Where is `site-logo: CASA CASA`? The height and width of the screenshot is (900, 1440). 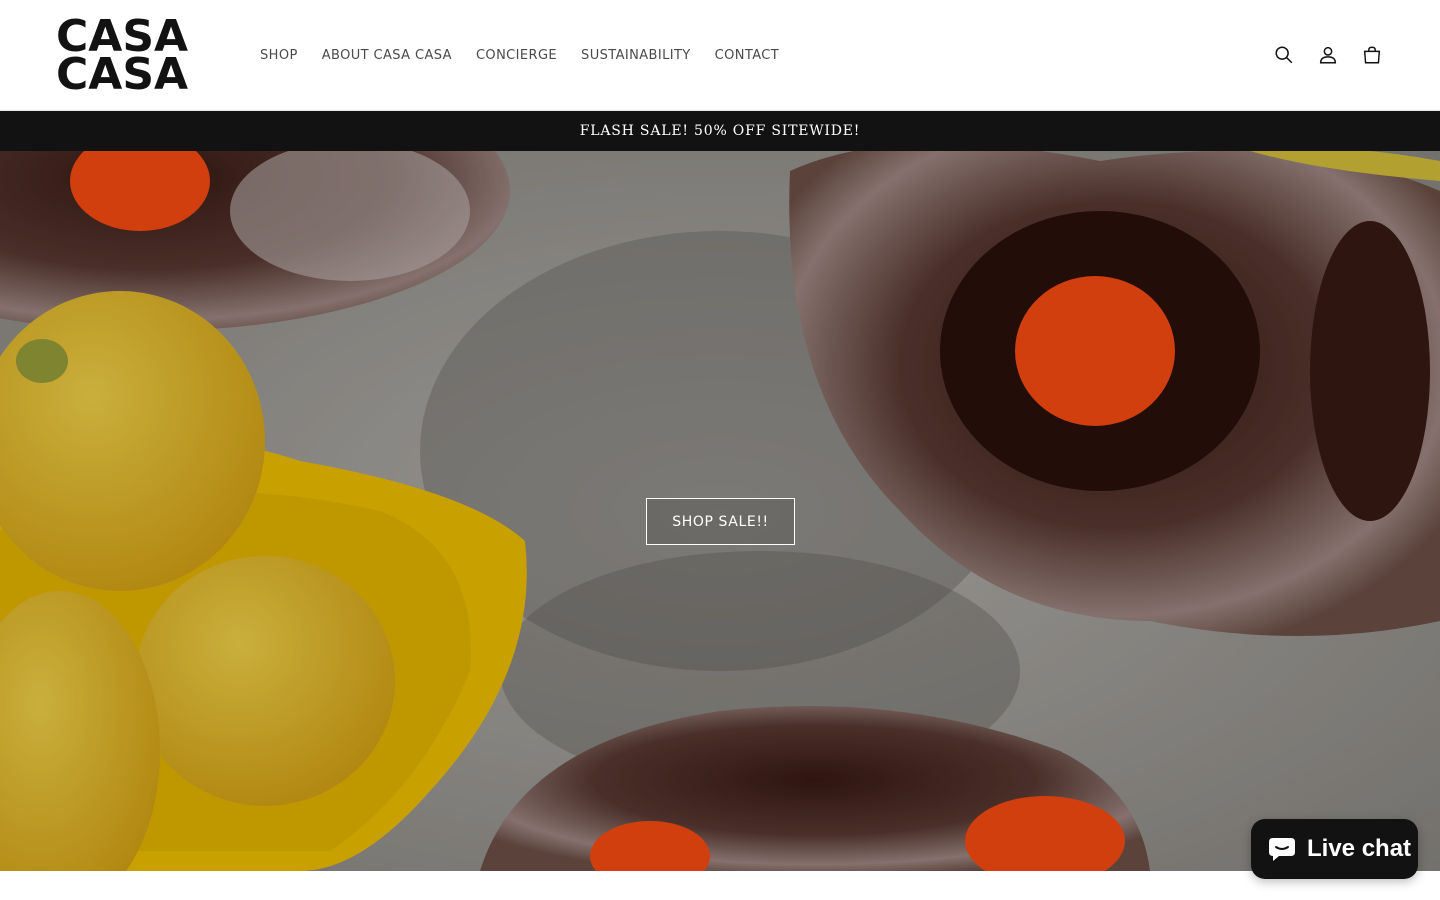 site-logo: CASA CASA is located at coordinates (135, 57).